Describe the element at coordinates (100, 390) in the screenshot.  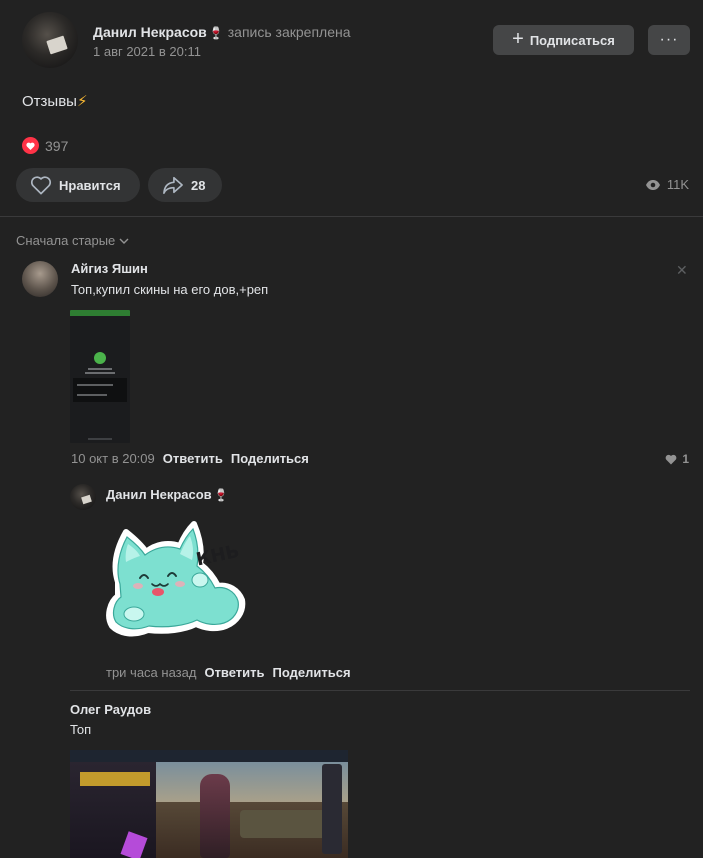
I see `info-card` at that location.